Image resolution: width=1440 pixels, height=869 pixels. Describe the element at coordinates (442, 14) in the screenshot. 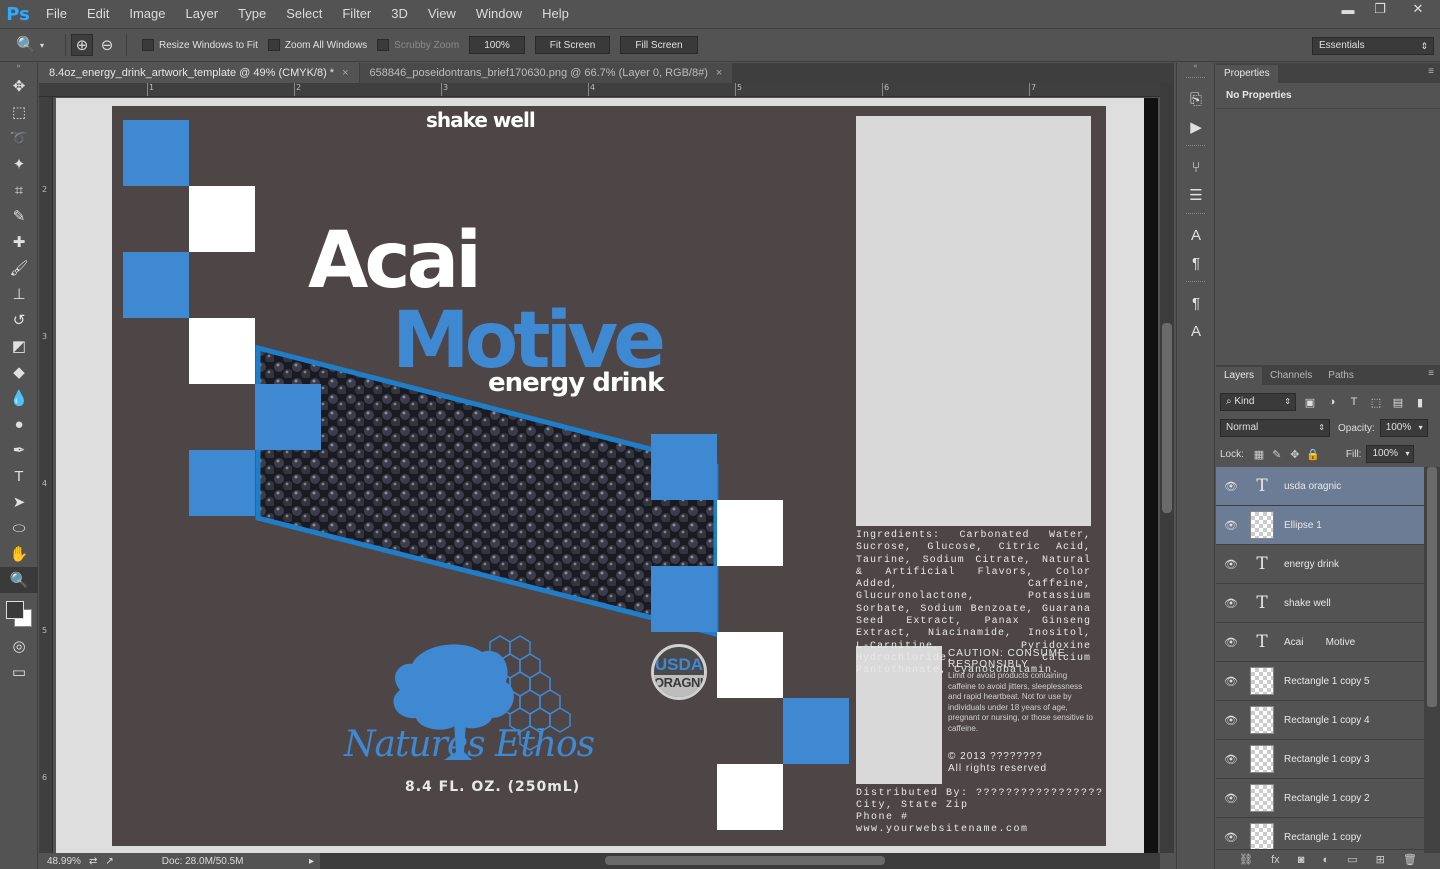

I see `menu-view: View` at that location.